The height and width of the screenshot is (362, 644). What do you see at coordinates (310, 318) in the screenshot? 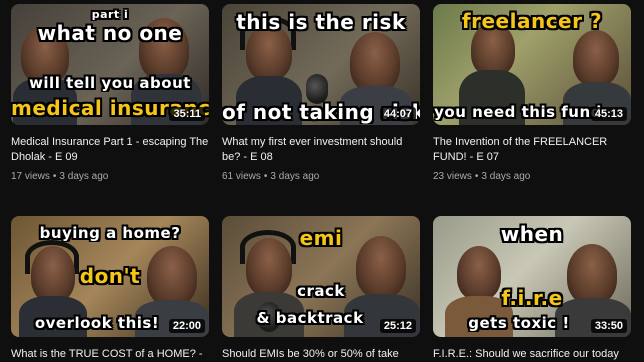
I see `thumbnail-caption: & backtrack` at bounding box center [310, 318].